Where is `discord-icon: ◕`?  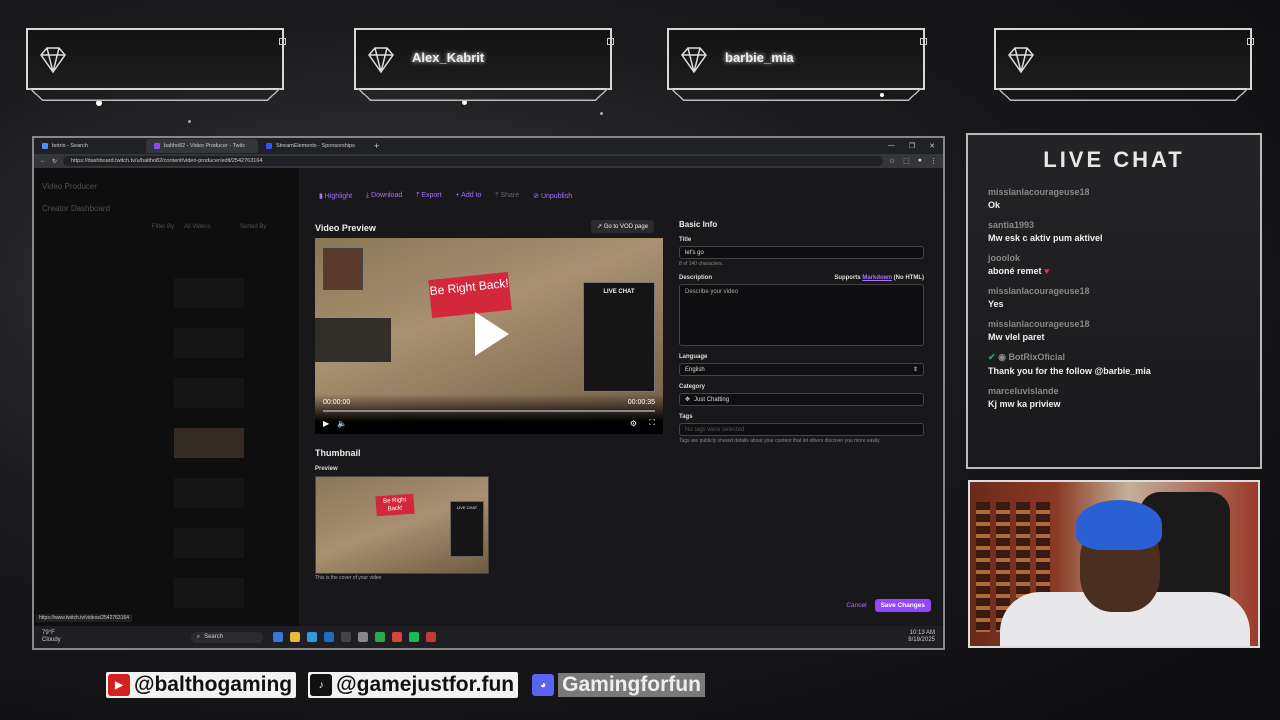
discord-icon: ◕ is located at coordinates (543, 685).